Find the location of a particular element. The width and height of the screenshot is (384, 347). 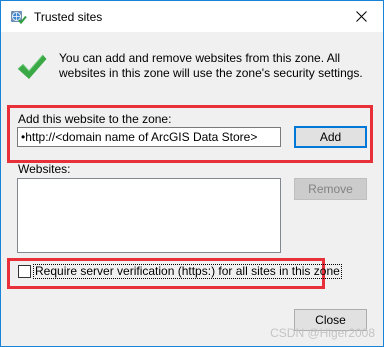

remove-button: Remove is located at coordinates (330, 189).